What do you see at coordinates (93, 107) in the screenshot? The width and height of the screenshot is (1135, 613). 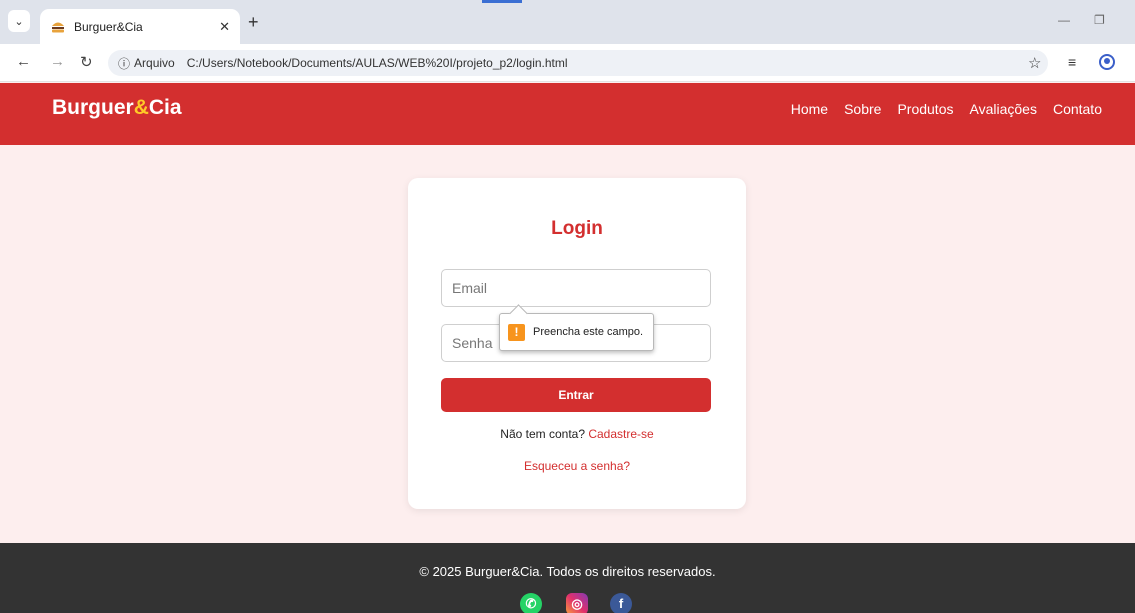 I see `logo-text-main: Burguer` at bounding box center [93, 107].